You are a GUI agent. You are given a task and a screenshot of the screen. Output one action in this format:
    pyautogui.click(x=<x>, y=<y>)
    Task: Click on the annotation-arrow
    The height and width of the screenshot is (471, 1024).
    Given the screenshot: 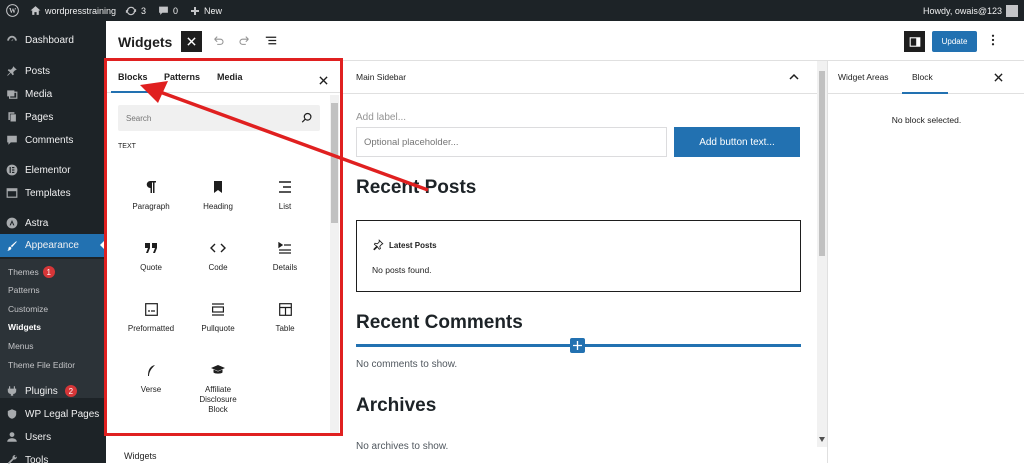 What is the action you would take?
    pyautogui.click(x=284, y=136)
    